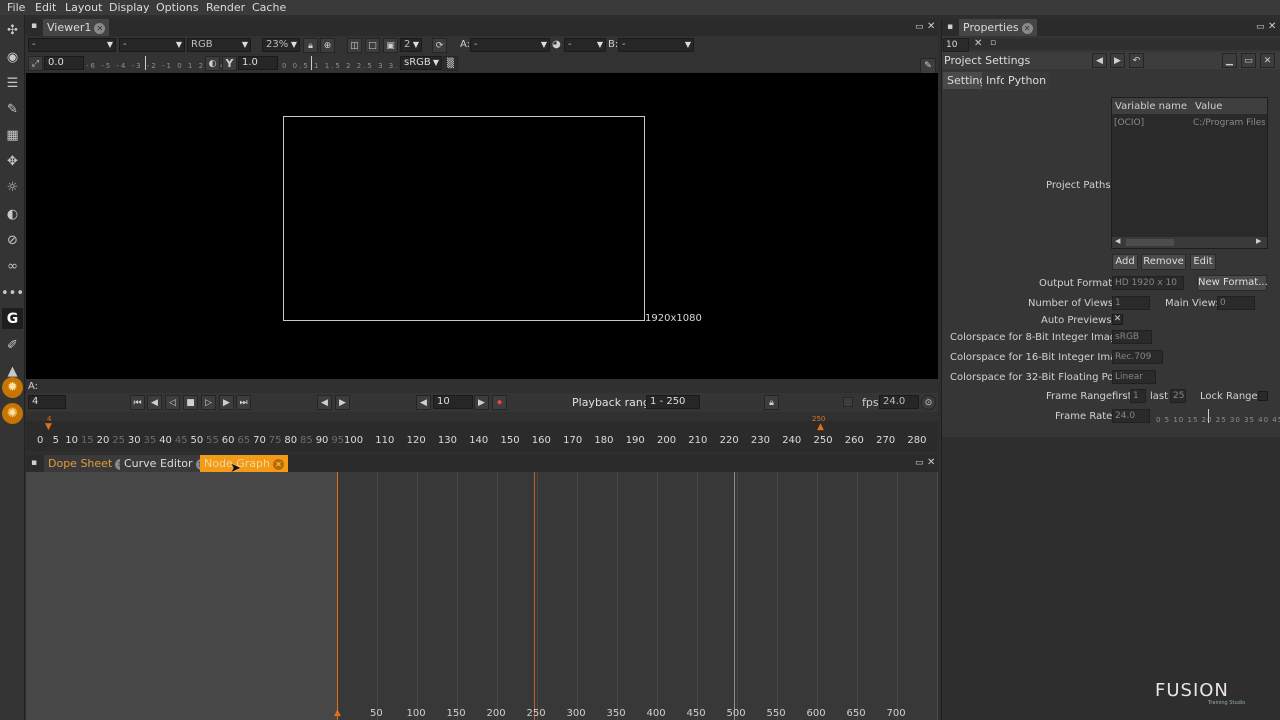  Describe the element at coordinates (978, 43) in the screenshot. I see `clear-panels-icon: ✕` at that location.